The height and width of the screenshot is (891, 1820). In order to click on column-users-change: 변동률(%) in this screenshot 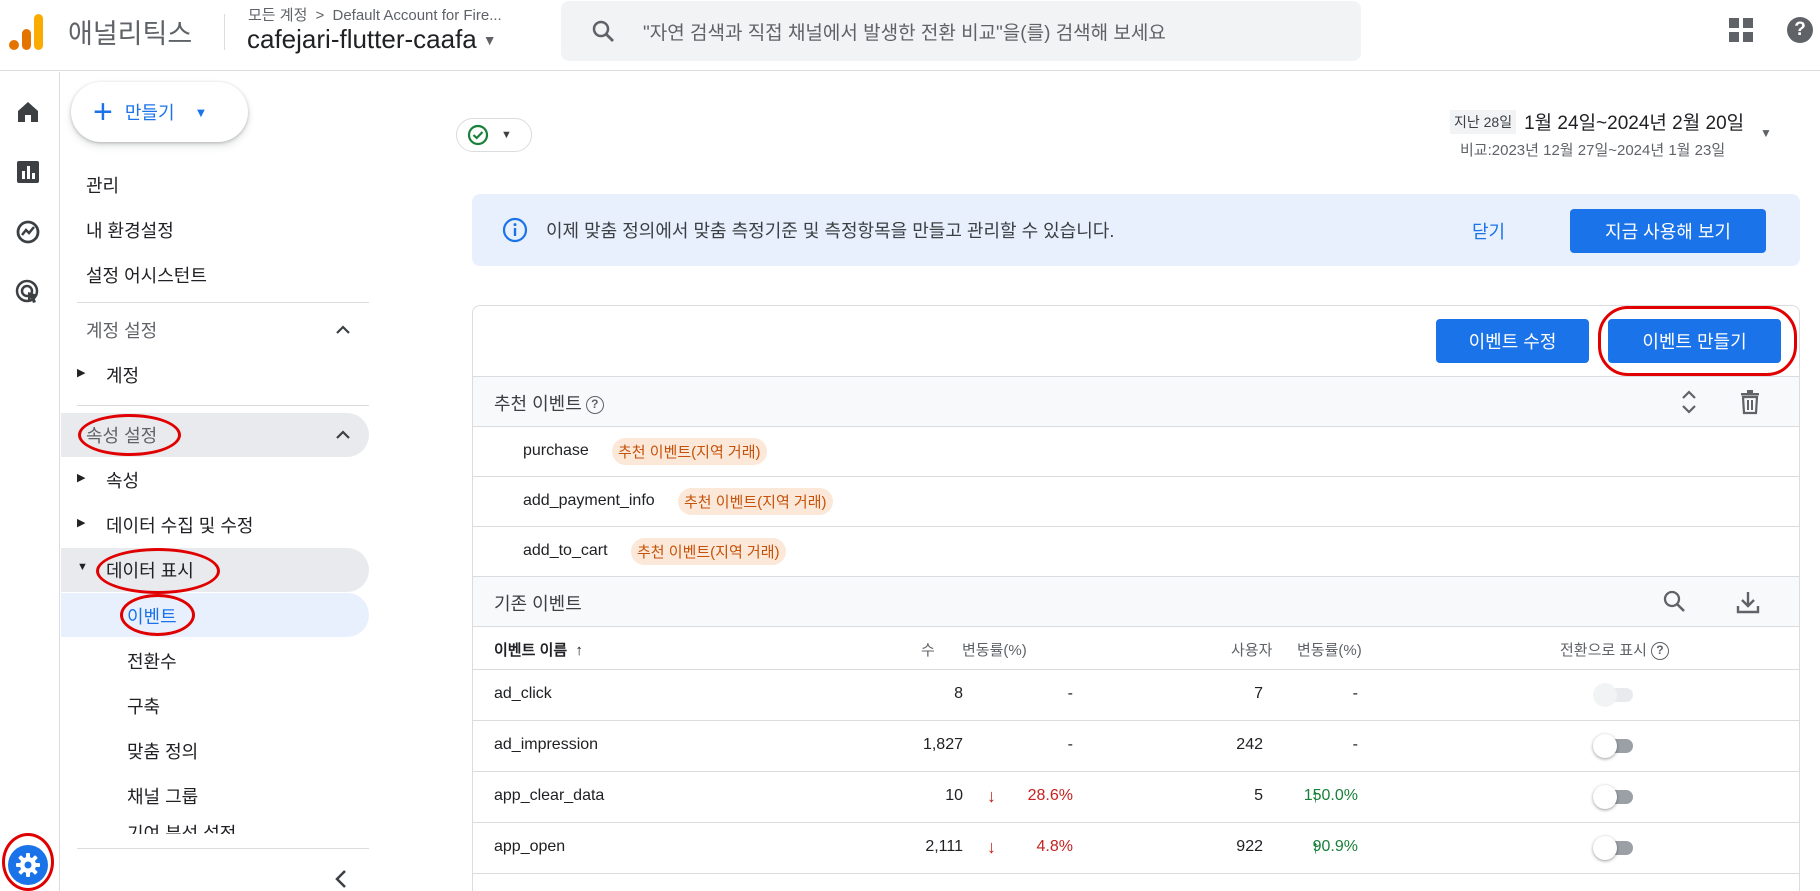, I will do `click(1329, 649)`.